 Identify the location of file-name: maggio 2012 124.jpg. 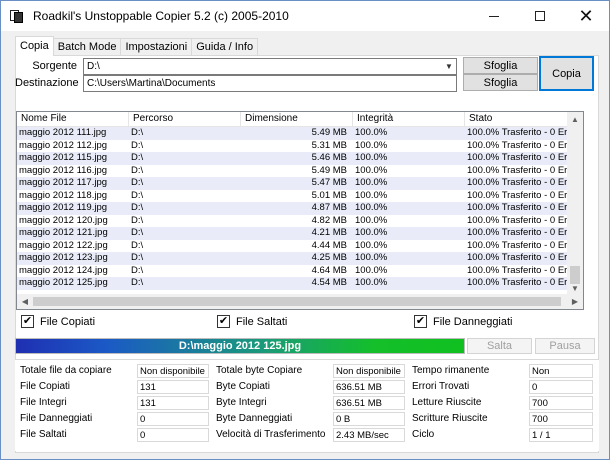
(63, 270).